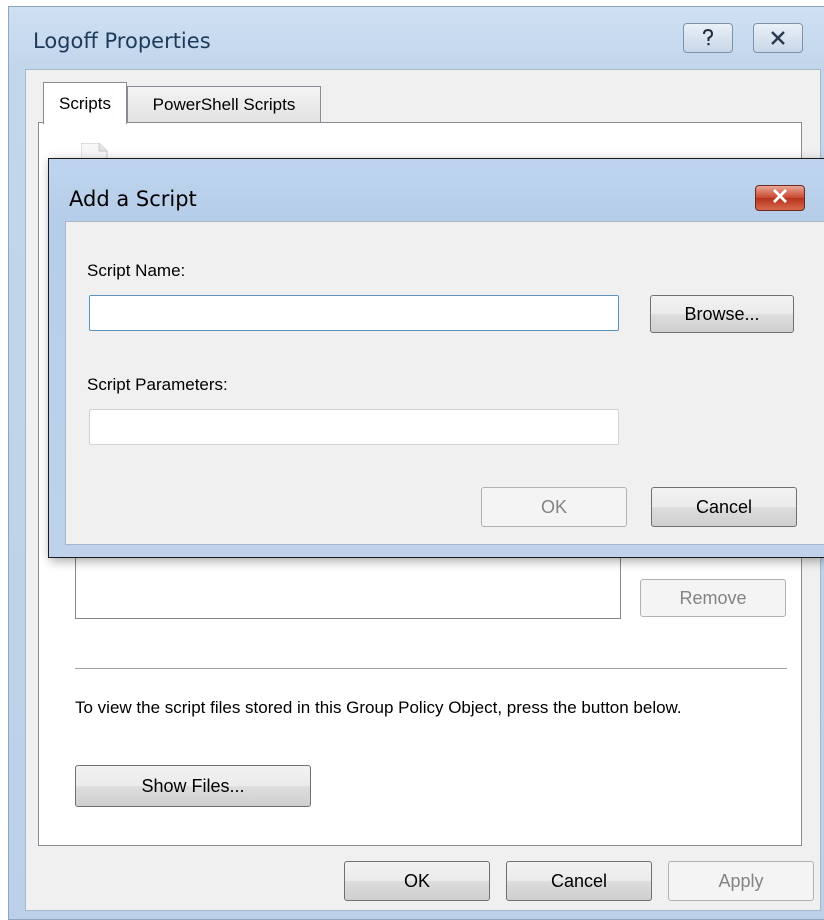 The image size is (824, 920). Describe the element at coordinates (133, 199) in the screenshot. I see `dialog-title: Add a Script` at that location.